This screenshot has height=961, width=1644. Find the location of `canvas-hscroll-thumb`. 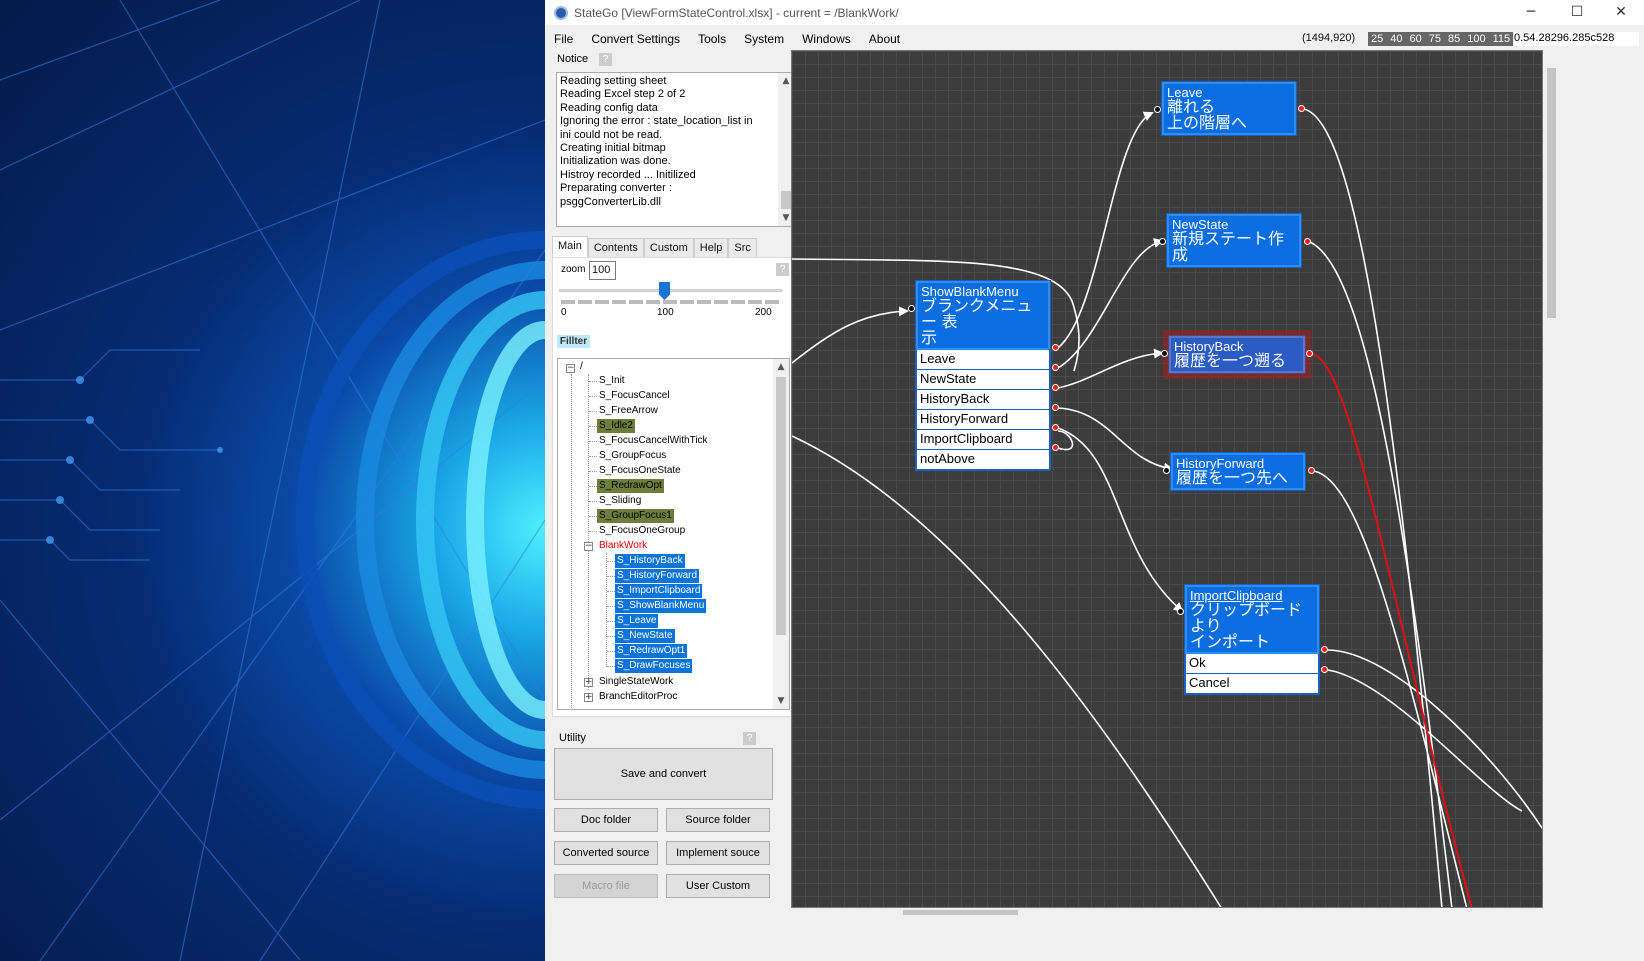

canvas-hscroll-thumb is located at coordinates (960, 912).